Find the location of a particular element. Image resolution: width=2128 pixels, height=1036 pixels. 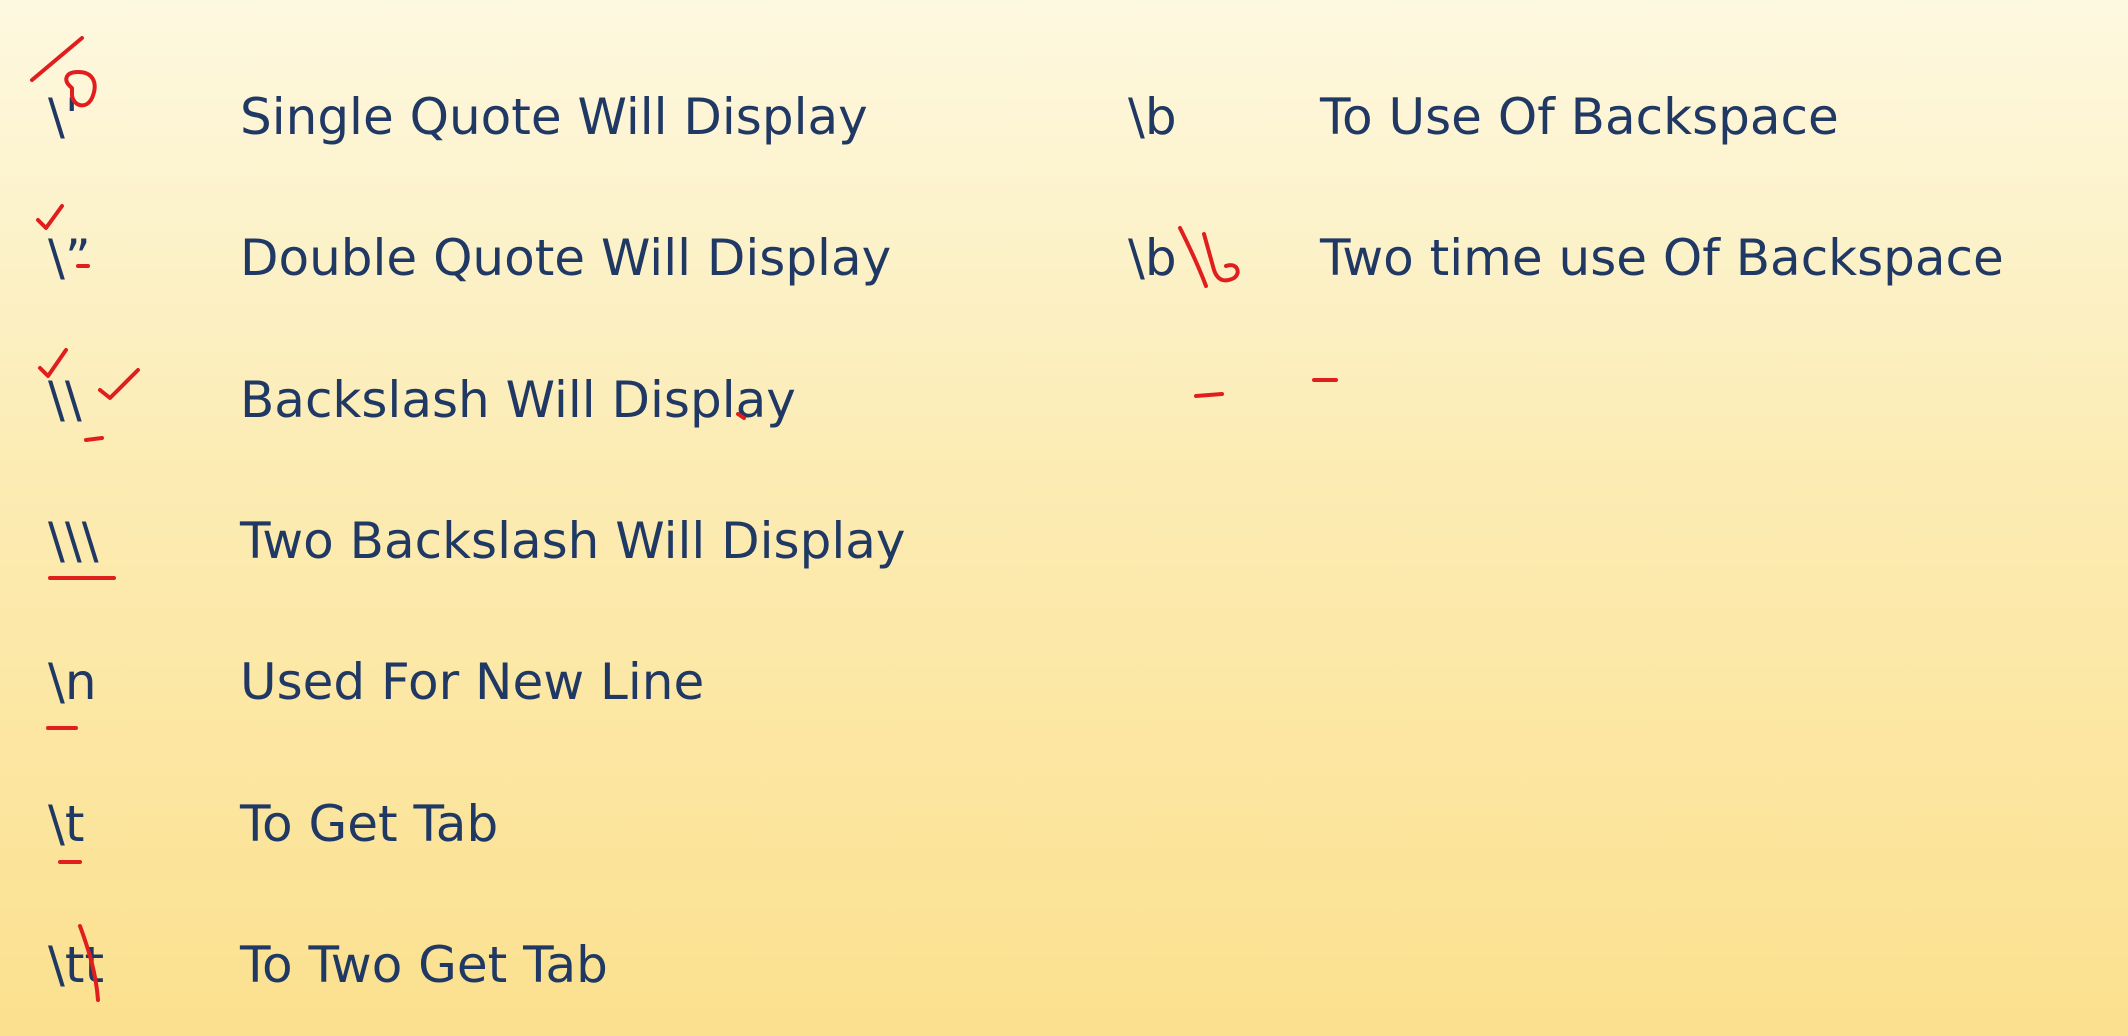

escape-row: \tt To Two Get Tab is located at coordinates (550, 965).